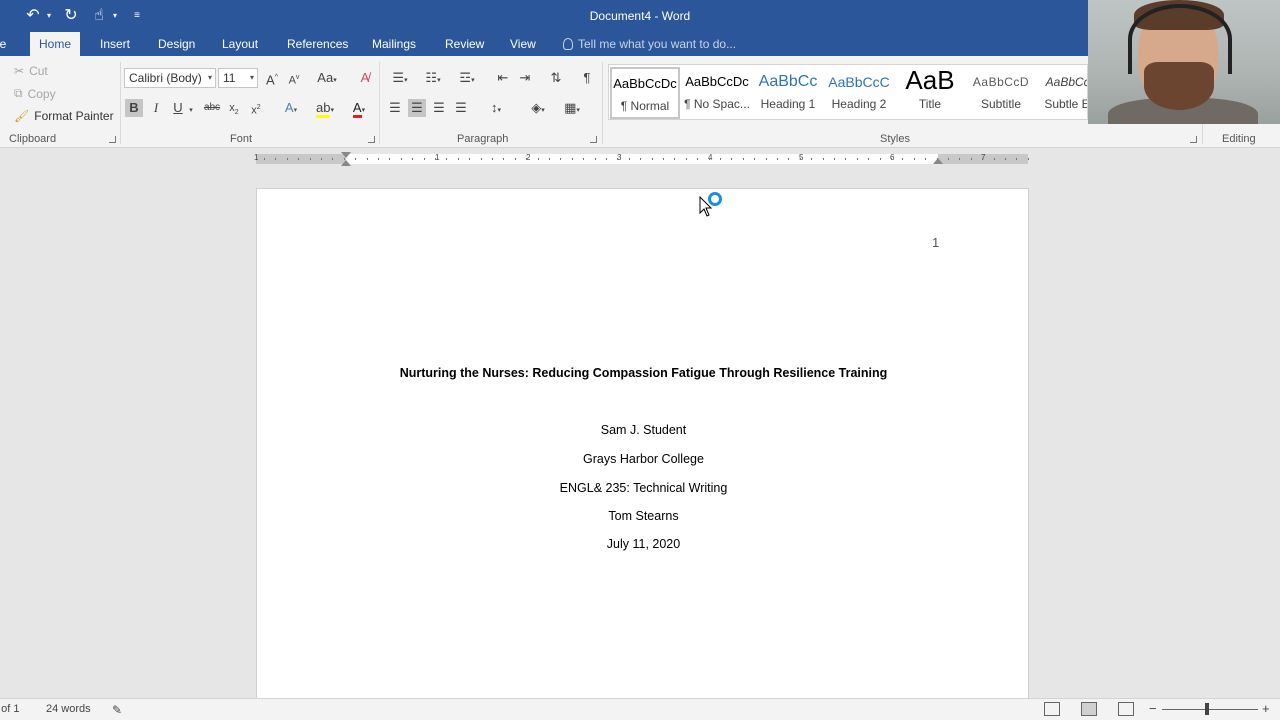 This screenshot has height=720, width=1280. Describe the element at coordinates (55, 44) in the screenshot. I see `tab-home: Home` at that location.